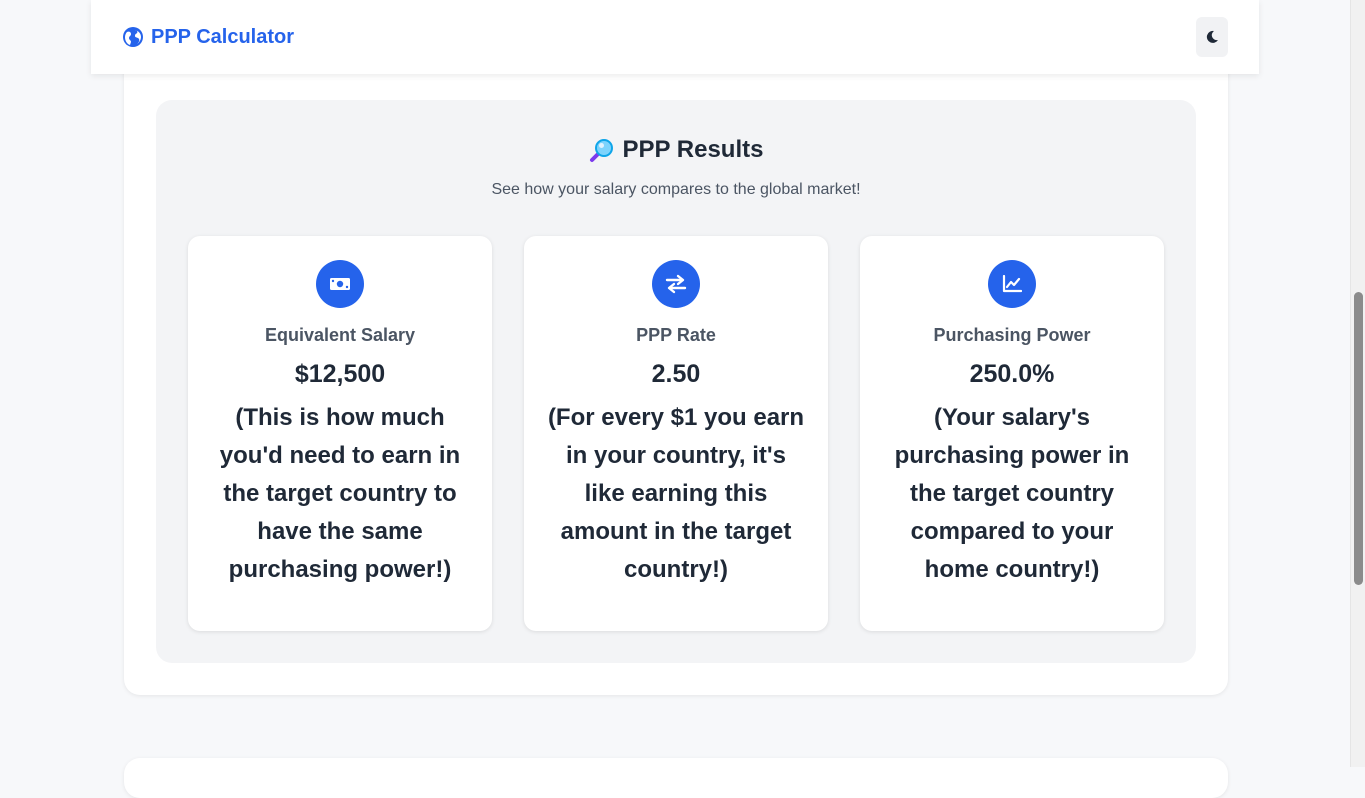 The width and height of the screenshot is (1365, 798). Describe the element at coordinates (1012, 374) in the screenshot. I see `stat-value: 250.0%` at that location.